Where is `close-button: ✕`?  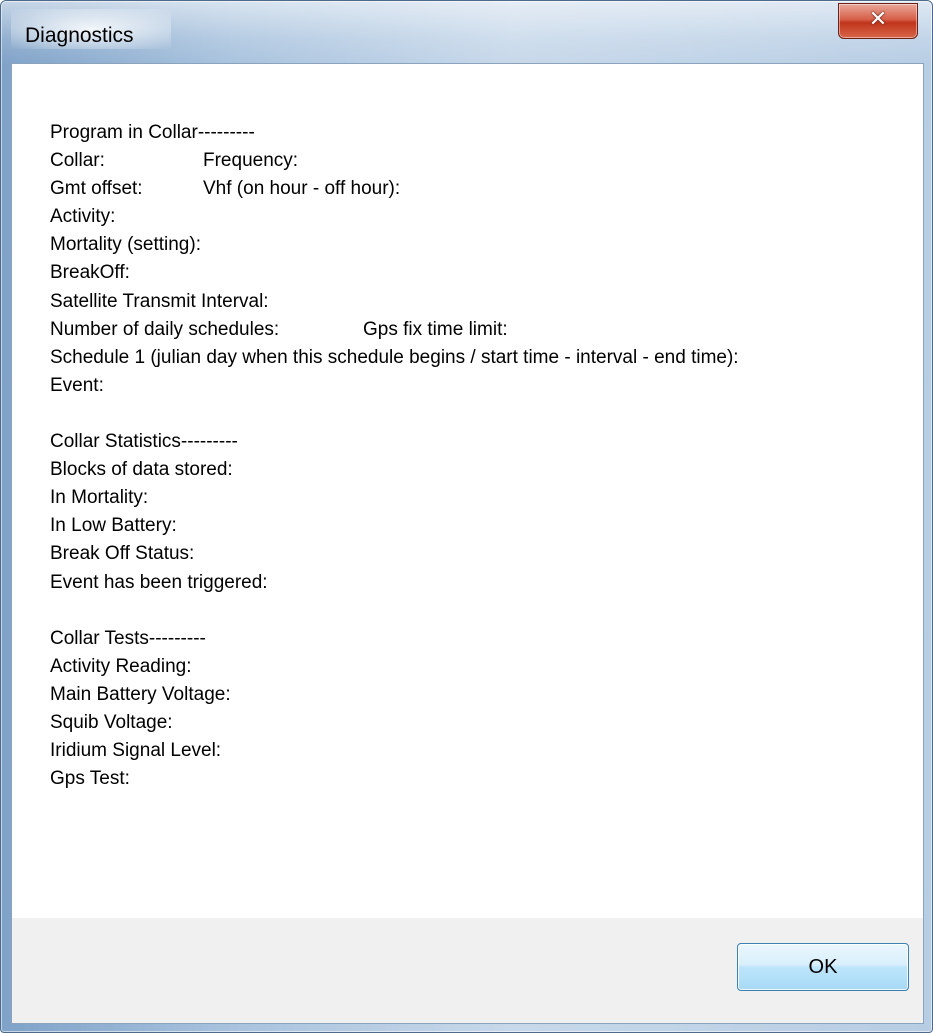 close-button: ✕ is located at coordinates (878, 21).